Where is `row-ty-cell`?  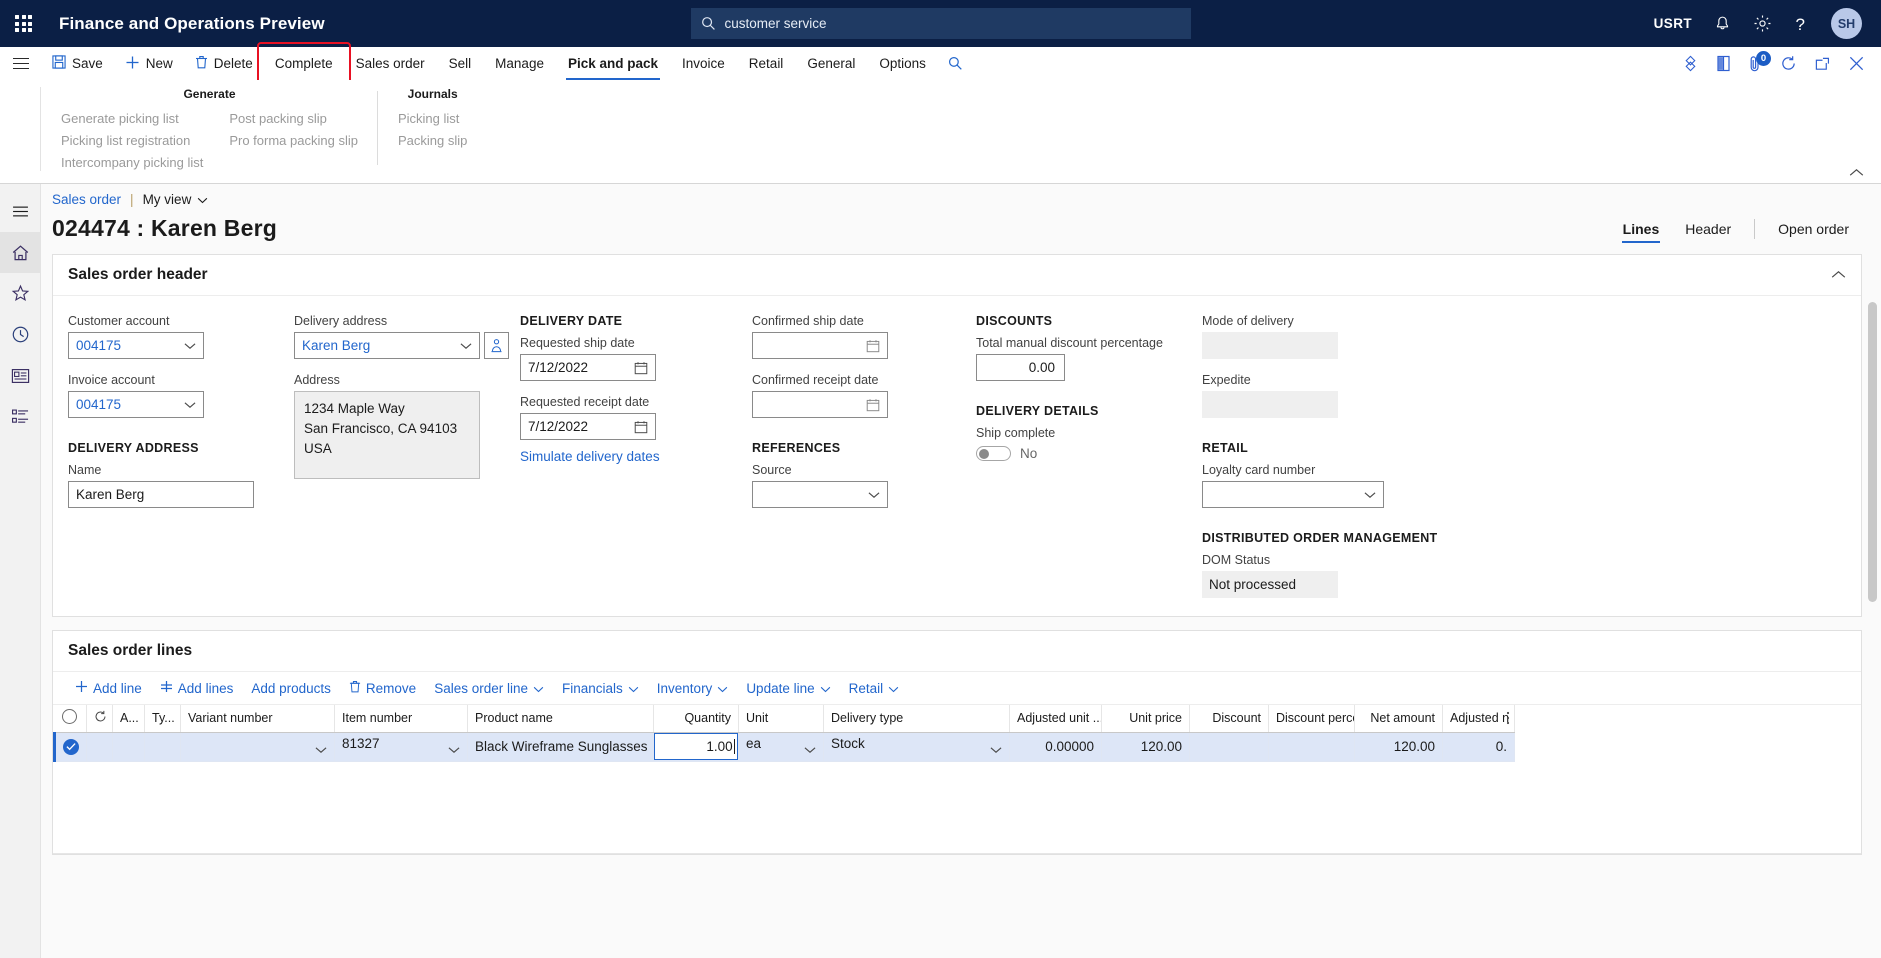
row-ty-cell is located at coordinates (162, 747).